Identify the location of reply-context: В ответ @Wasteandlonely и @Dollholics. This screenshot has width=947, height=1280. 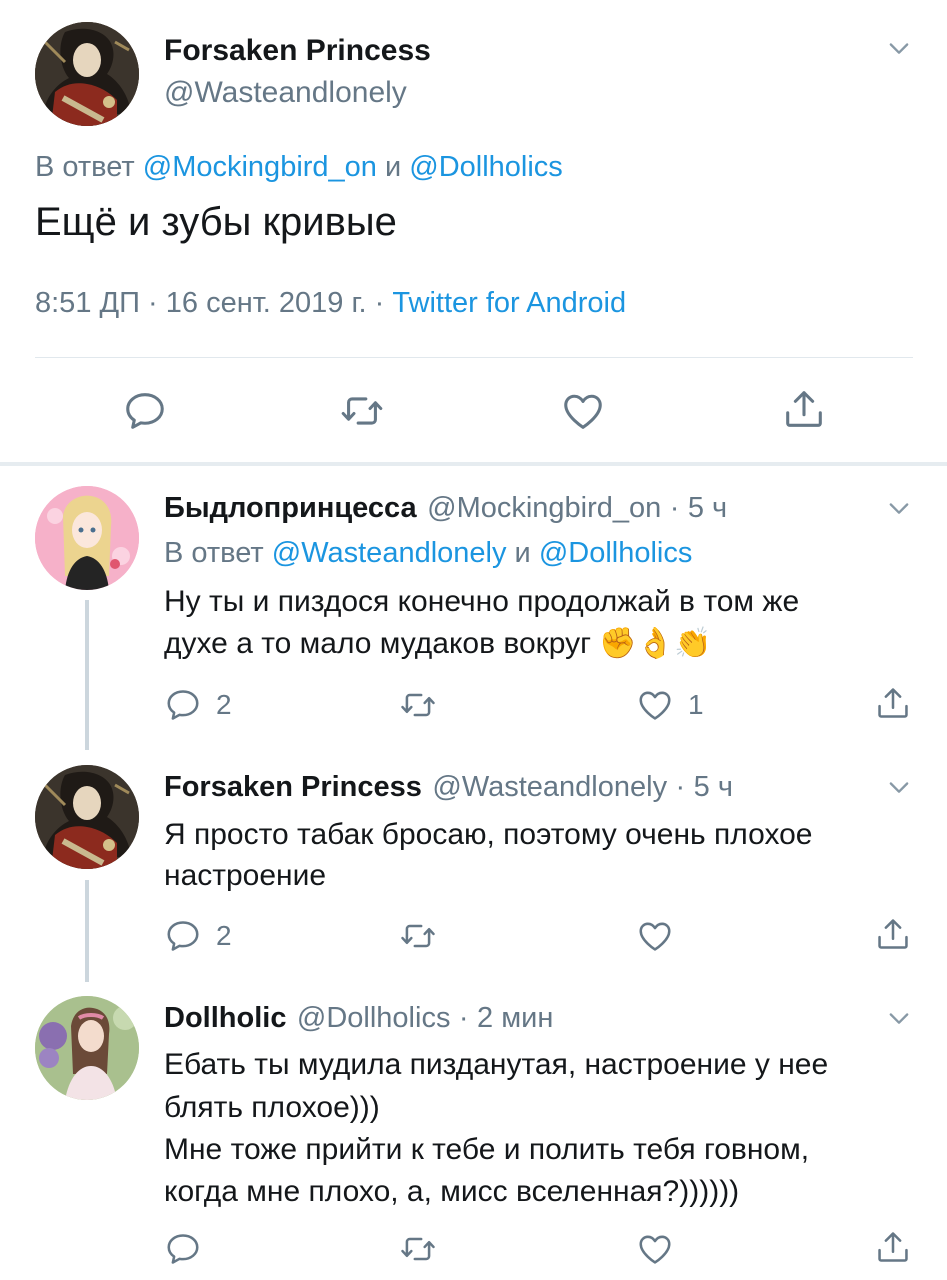
(428, 553).